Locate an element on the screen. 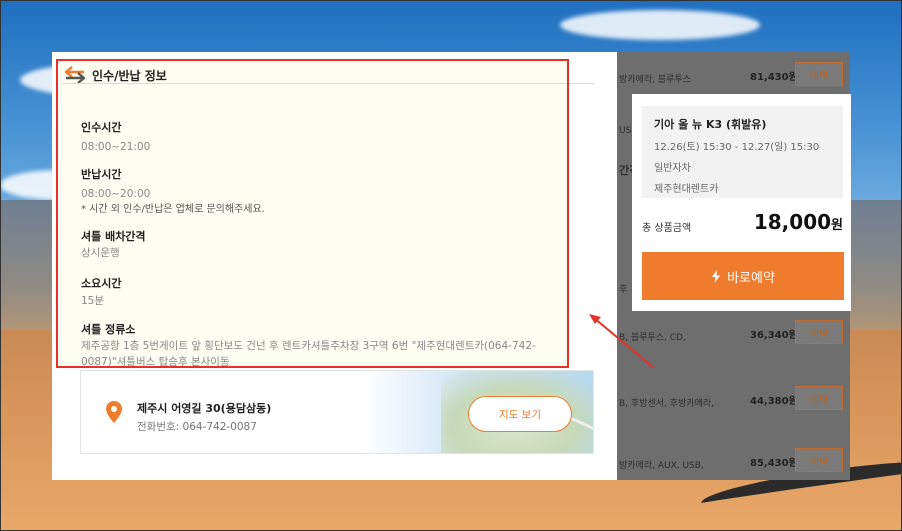 This screenshot has width=902, height=531. list-item: B, 블루투스, CD, 36,340원 예약 is located at coordinates (733, 340).